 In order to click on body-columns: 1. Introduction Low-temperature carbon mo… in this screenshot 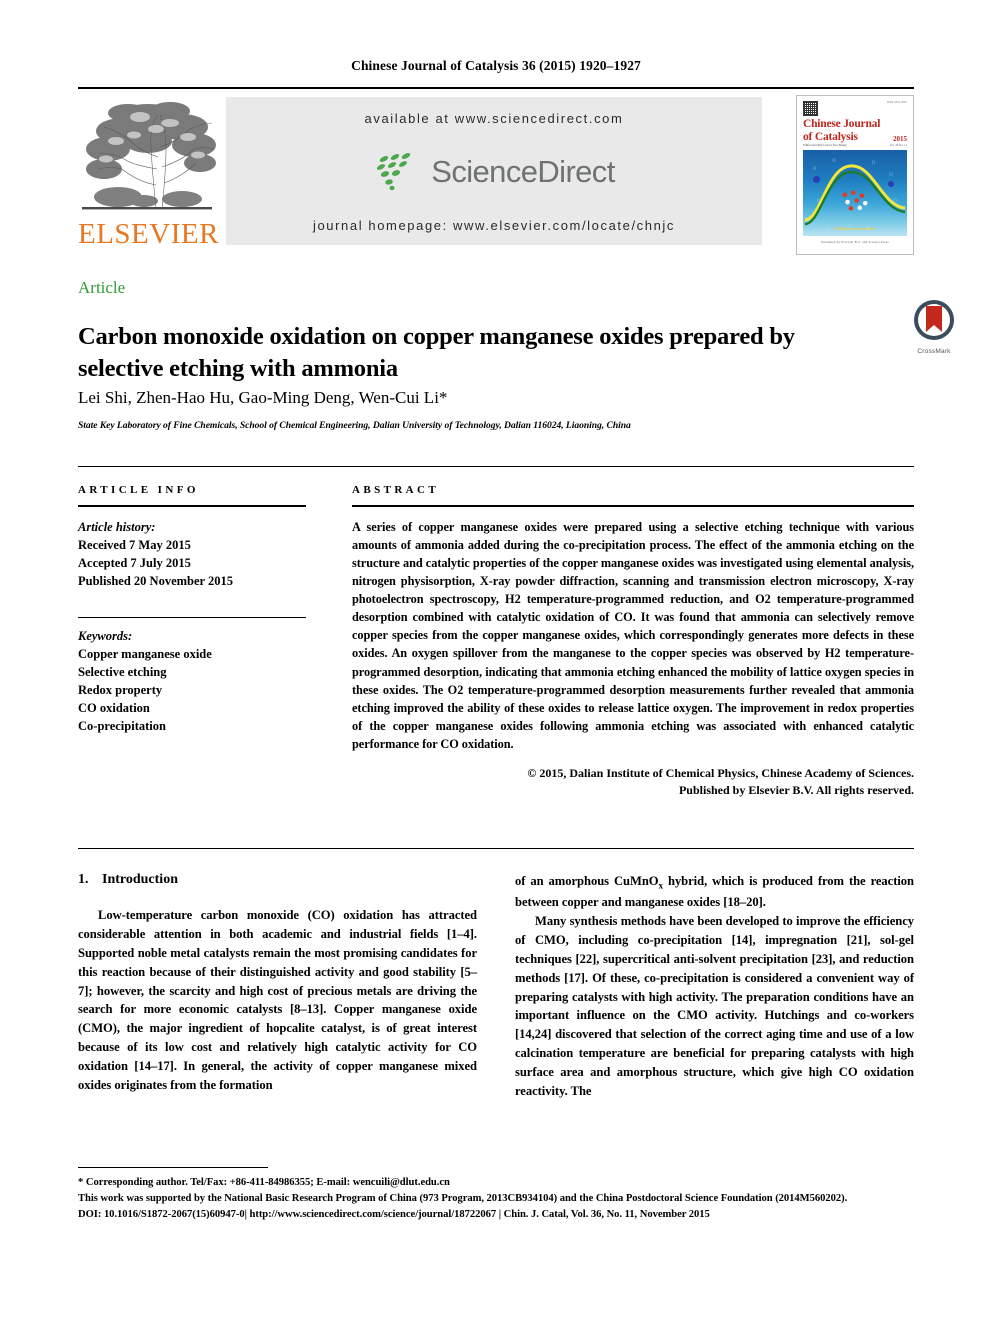, I will do `click(496, 986)`.